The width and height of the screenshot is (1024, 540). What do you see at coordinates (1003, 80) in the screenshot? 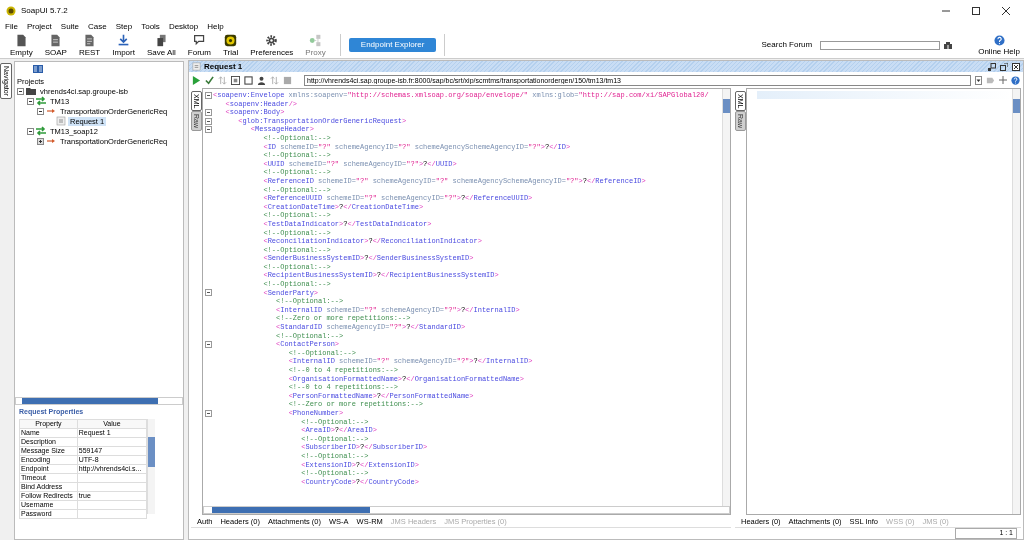
I see `add-icon` at bounding box center [1003, 80].